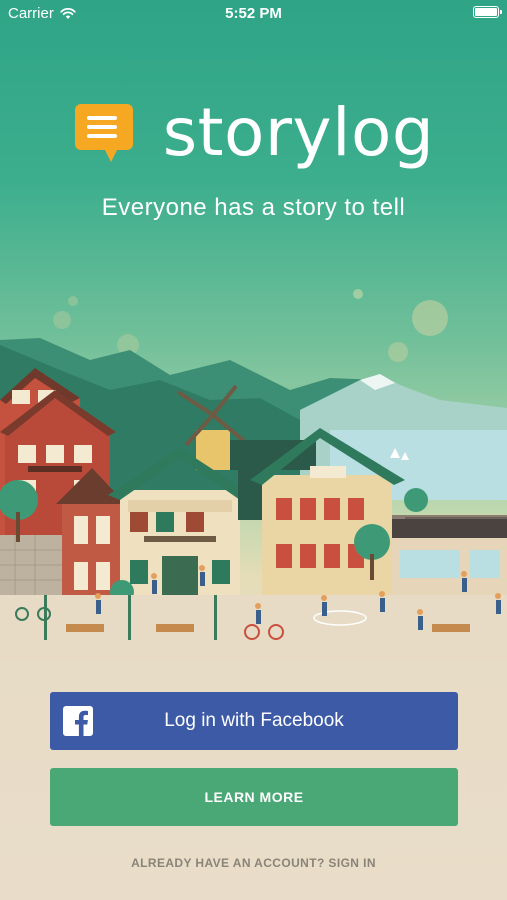 The image size is (507, 900). I want to click on tagline: Everyone has a story to tell, so click(253, 207).